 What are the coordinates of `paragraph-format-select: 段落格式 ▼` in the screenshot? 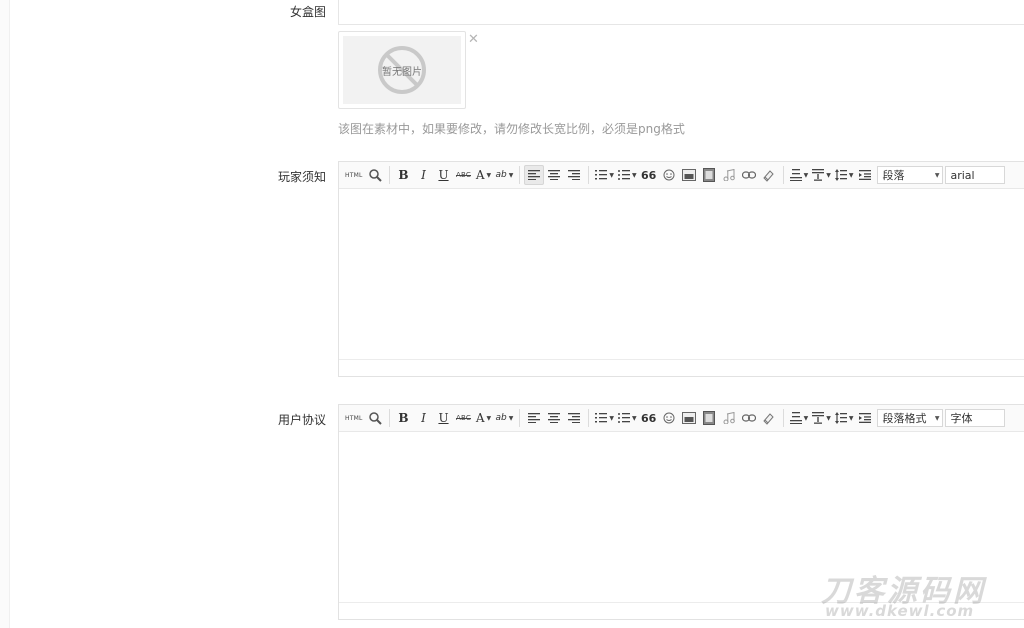 It's located at (910, 418).